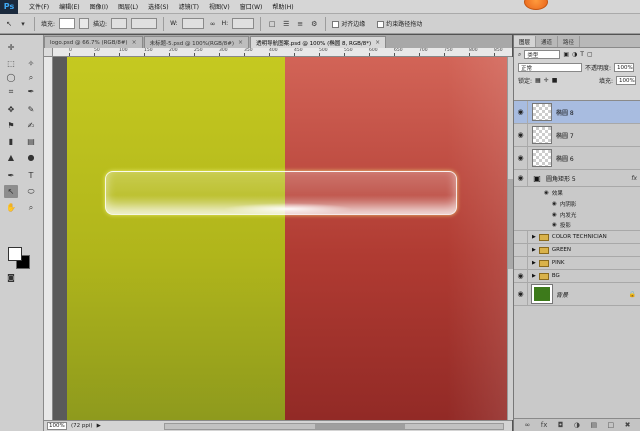 This screenshot has height=431, width=640. What do you see at coordinates (11, 277) in the screenshot?
I see `quick-mask-icon: ◙` at bounding box center [11, 277].